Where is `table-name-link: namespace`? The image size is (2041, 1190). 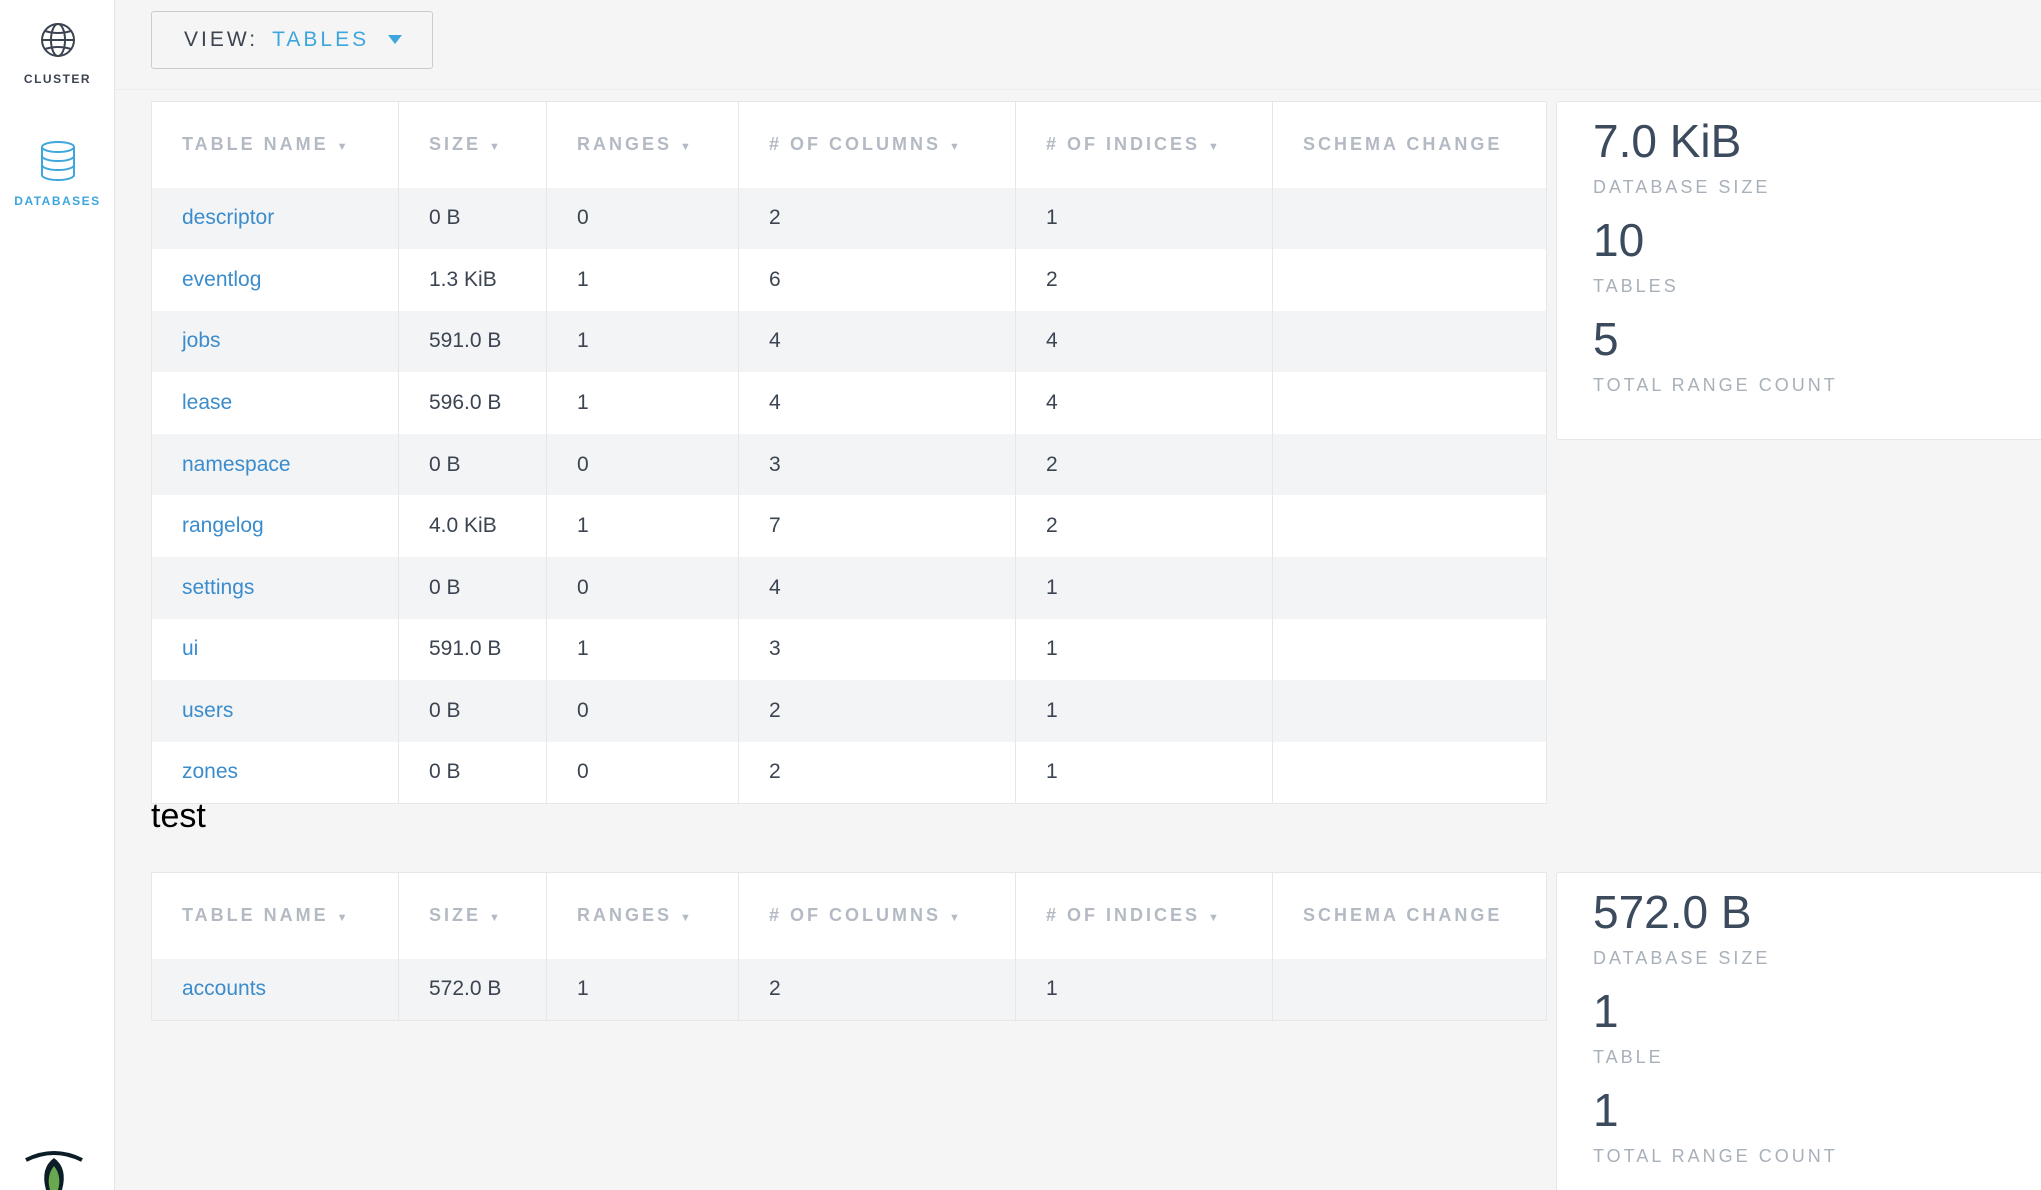
table-name-link: namespace is located at coordinates (275, 464).